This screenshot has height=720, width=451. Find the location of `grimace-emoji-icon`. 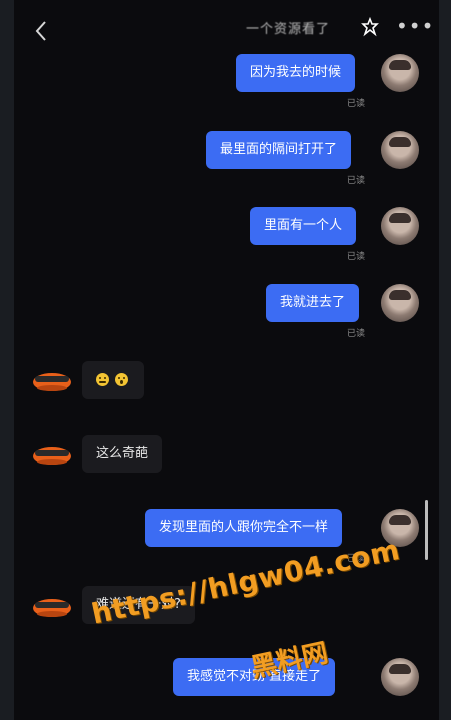

grimace-emoji-icon is located at coordinates (102, 379).